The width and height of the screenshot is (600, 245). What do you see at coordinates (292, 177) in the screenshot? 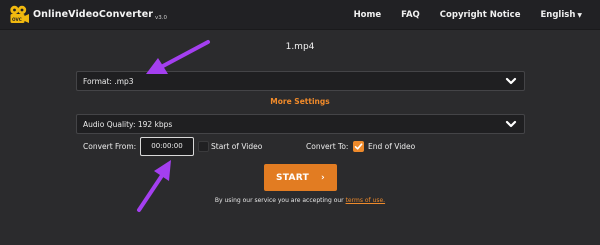
I see `start-button-label: START` at bounding box center [292, 177].